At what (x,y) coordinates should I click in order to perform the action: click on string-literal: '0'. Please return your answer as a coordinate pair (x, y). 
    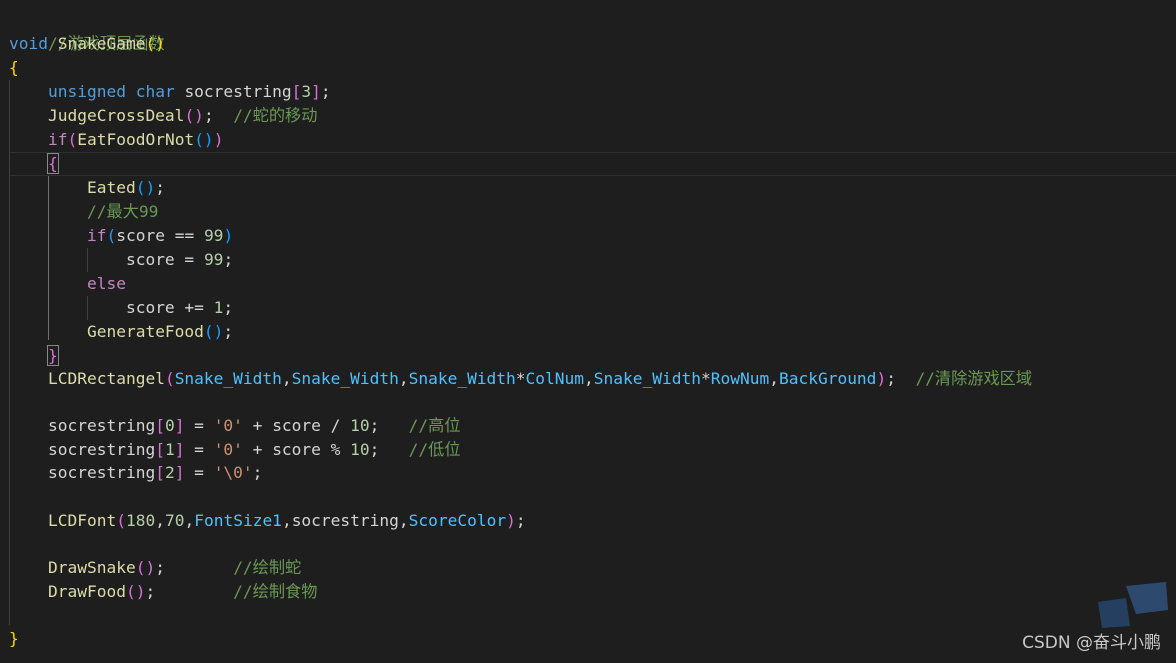
    Looking at the image, I should click on (228, 425).